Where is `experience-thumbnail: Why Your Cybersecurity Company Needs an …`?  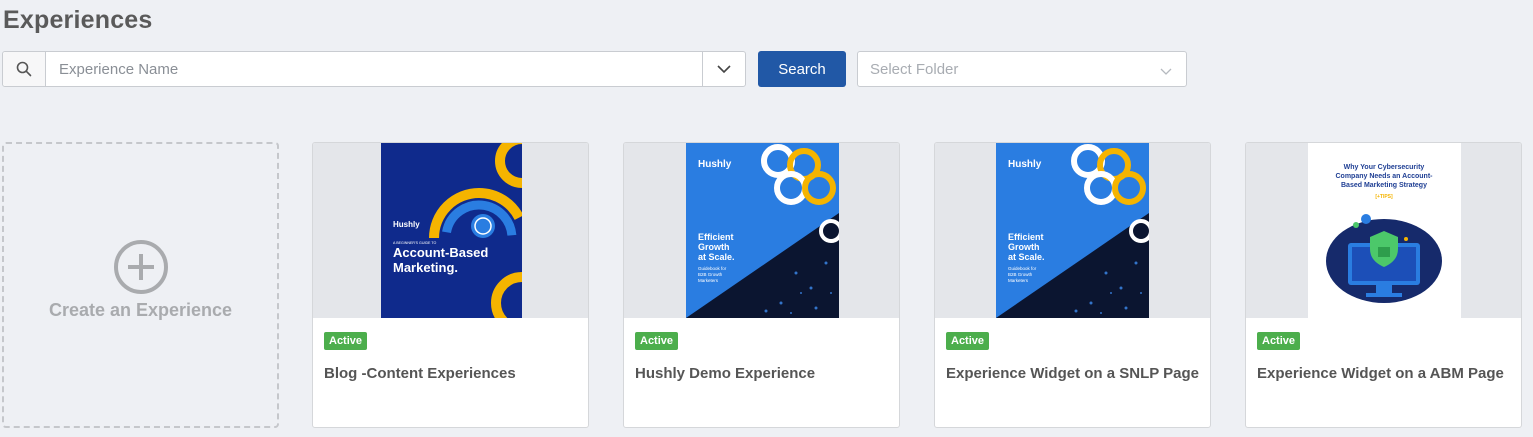
experience-thumbnail: Why Your Cybersecurity Company Needs an … is located at coordinates (1383, 230).